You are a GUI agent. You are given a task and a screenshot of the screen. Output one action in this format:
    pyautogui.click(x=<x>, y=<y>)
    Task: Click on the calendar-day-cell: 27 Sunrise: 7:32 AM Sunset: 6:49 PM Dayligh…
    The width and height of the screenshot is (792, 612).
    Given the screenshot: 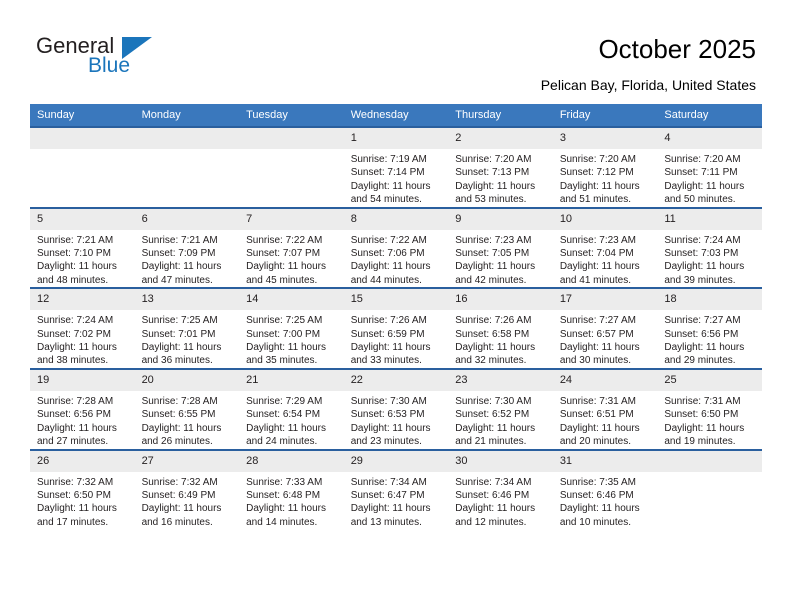 What is the action you would take?
    pyautogui.click(x=187, y=489)
    